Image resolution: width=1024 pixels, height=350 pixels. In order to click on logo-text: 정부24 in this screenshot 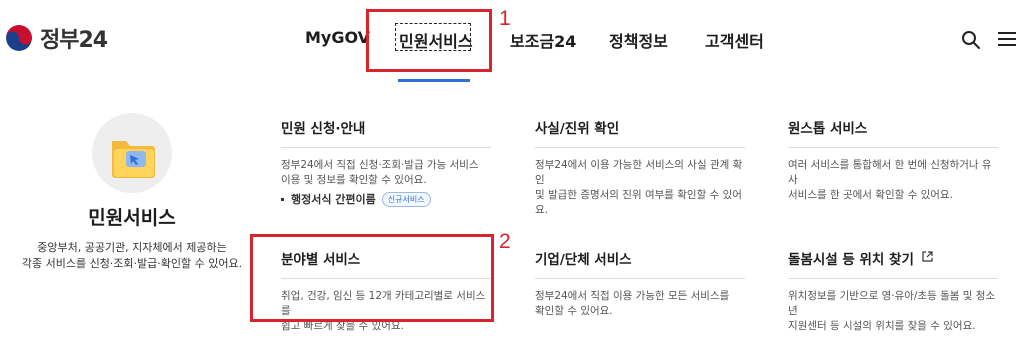, I will do `click(74, 40)`.